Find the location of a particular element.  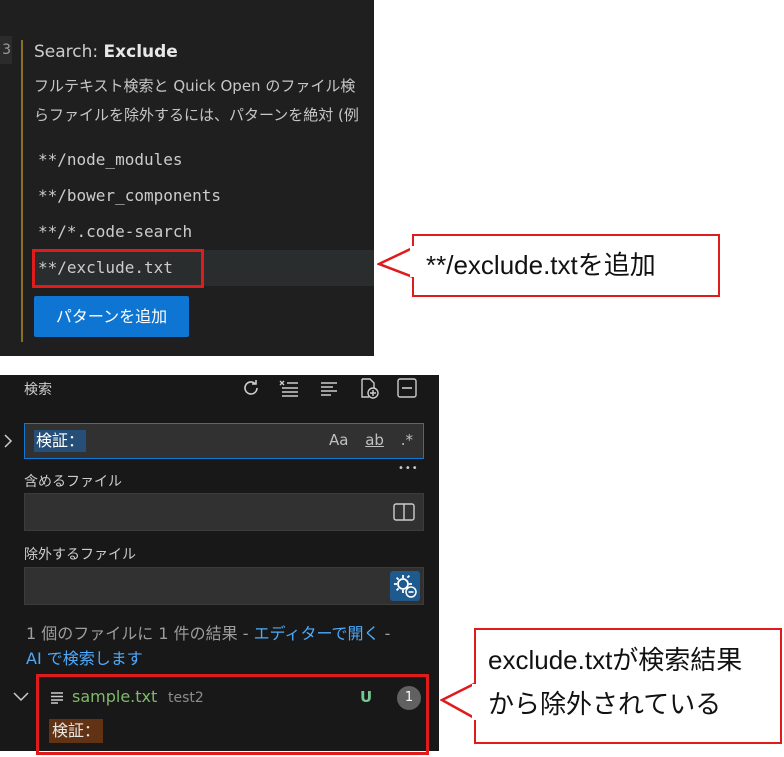

setting-title-prefix: Search: is located at coordinates (69, 52).